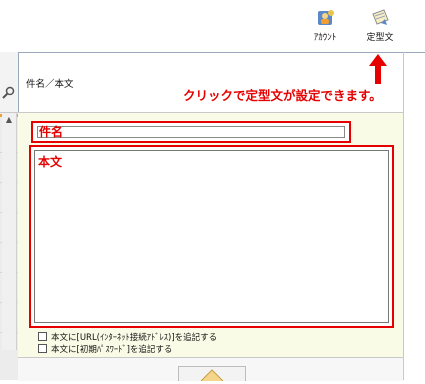 The image size is (425, 384). I want to click on append-url-option: 本文に[URL(ｲﾝﾀｰﾈｯﾄ接続ｱﾄﾞﾚｽ)]を追記する, so click(127, 337).